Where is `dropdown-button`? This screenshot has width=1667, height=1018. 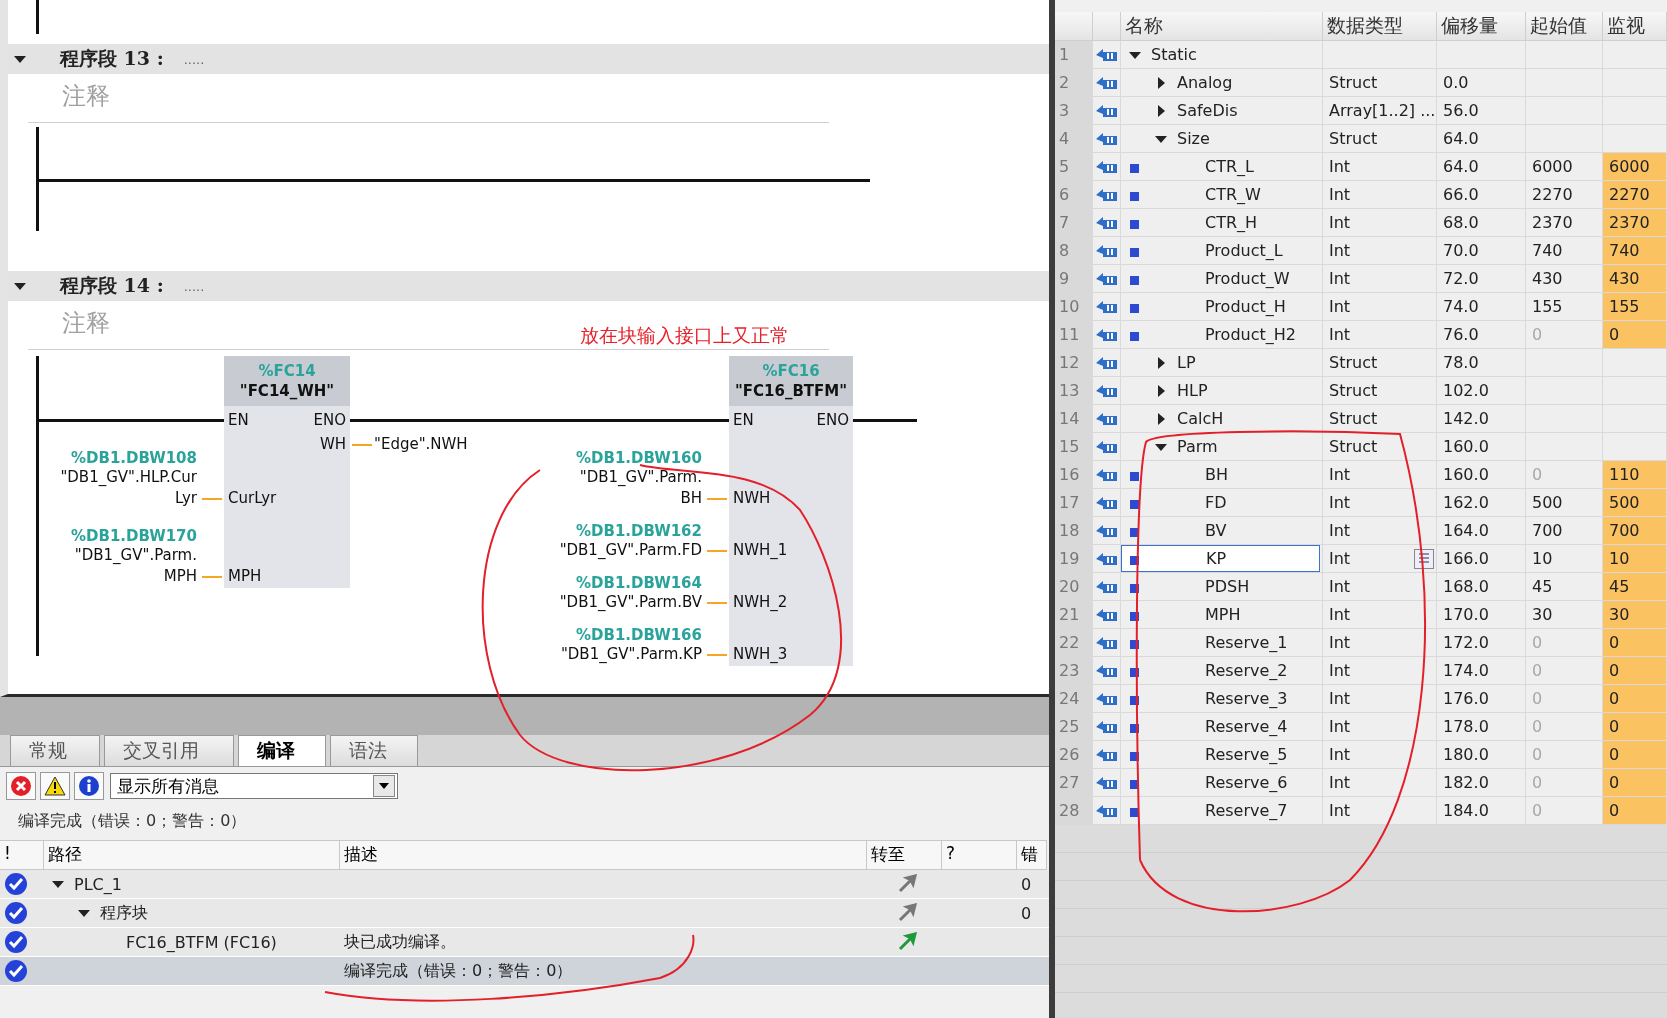 dropdown-button is located at coordinates (384, 786).